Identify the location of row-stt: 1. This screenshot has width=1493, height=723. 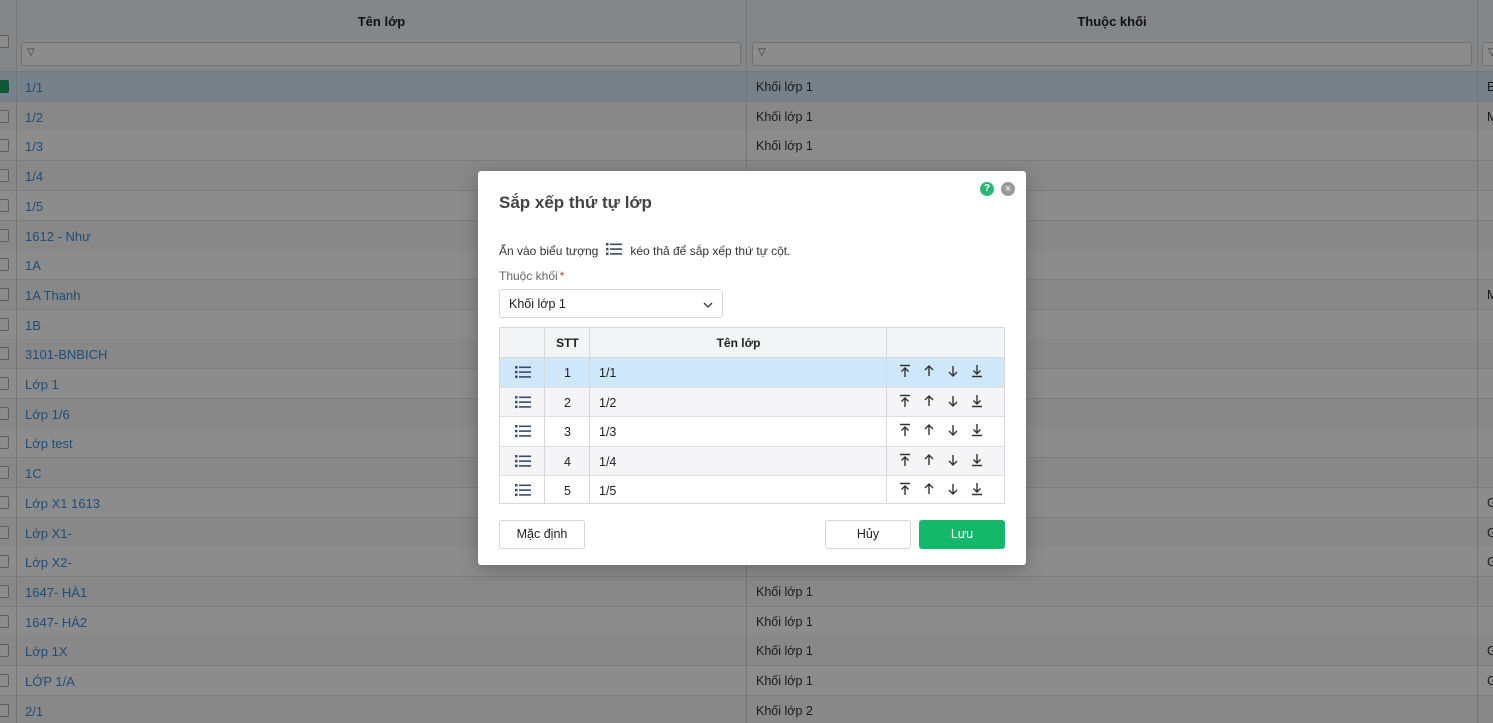
(567, 373).